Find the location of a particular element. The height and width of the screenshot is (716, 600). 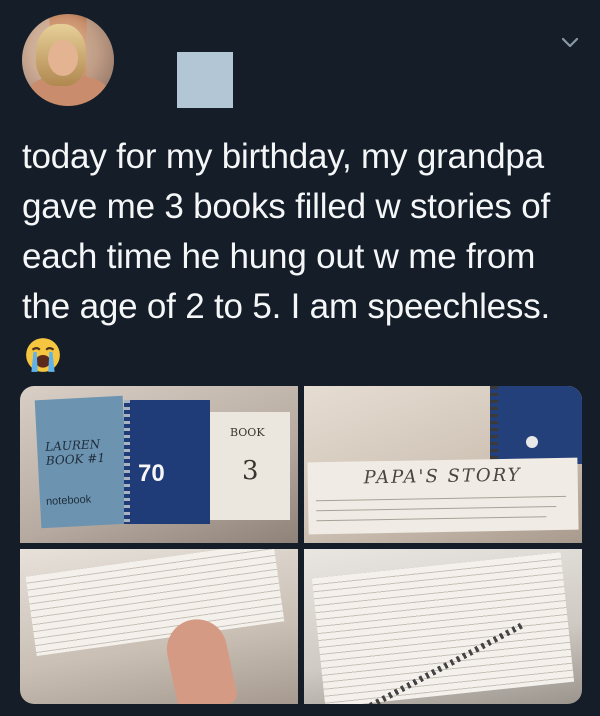

photo-three-notebooks: LAUREN BOOK #1 notebook 70 BOOK 3 is located at coordinates (159, 464).